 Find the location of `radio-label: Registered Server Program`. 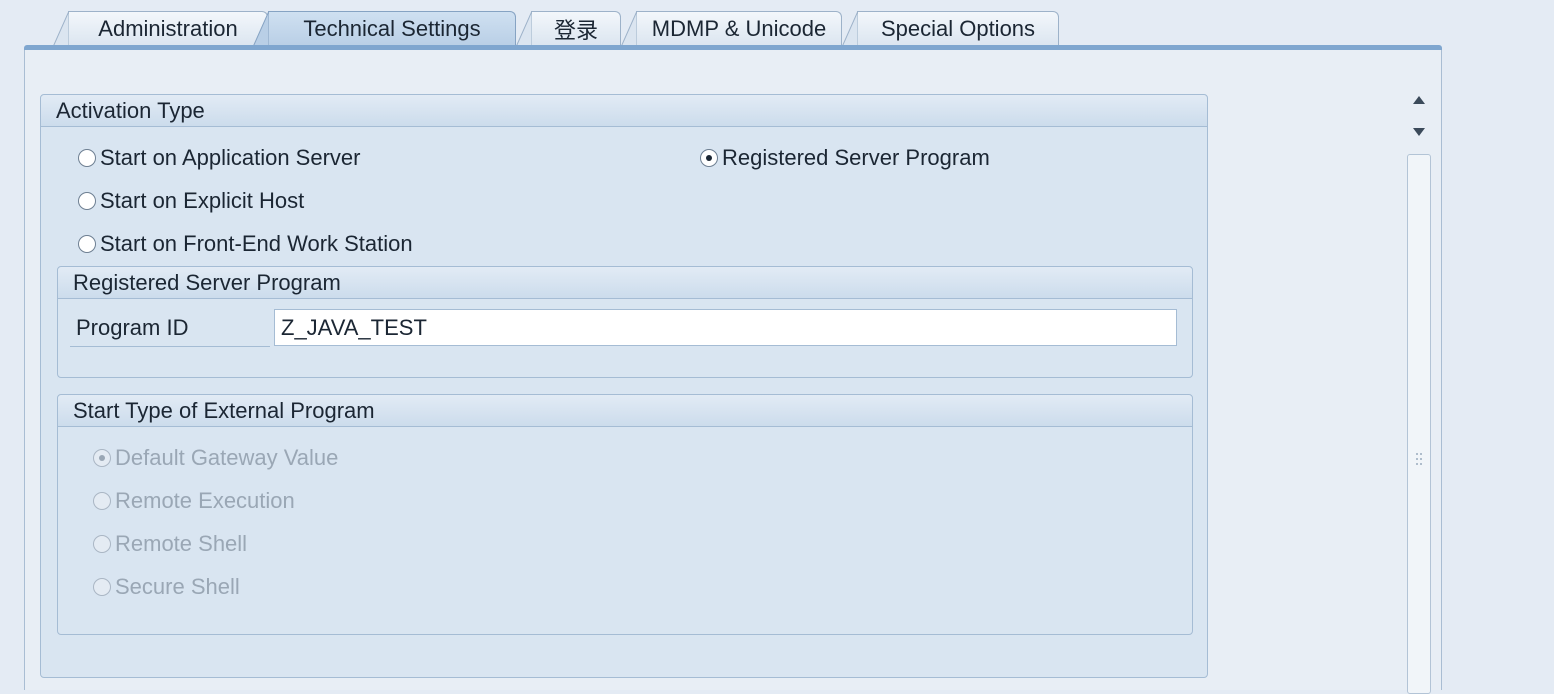

radio-label: Registered Server Program is located at coordinates (856, 157).